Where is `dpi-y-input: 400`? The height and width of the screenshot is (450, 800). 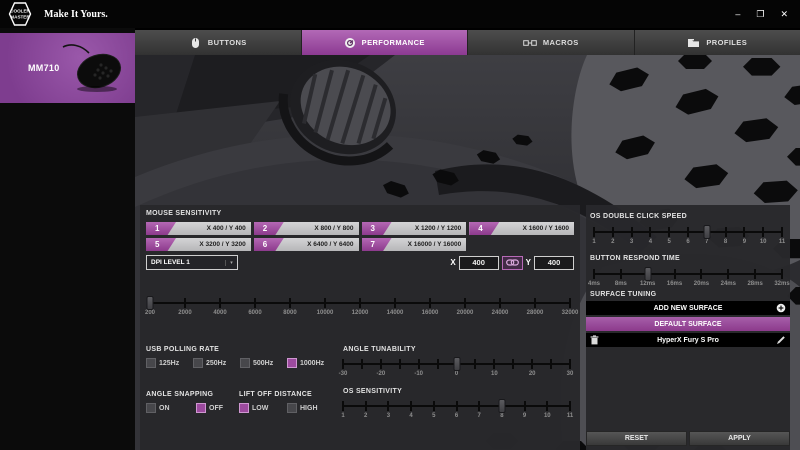
dpi-y-input: 400 is located at coordinates (554, 262).